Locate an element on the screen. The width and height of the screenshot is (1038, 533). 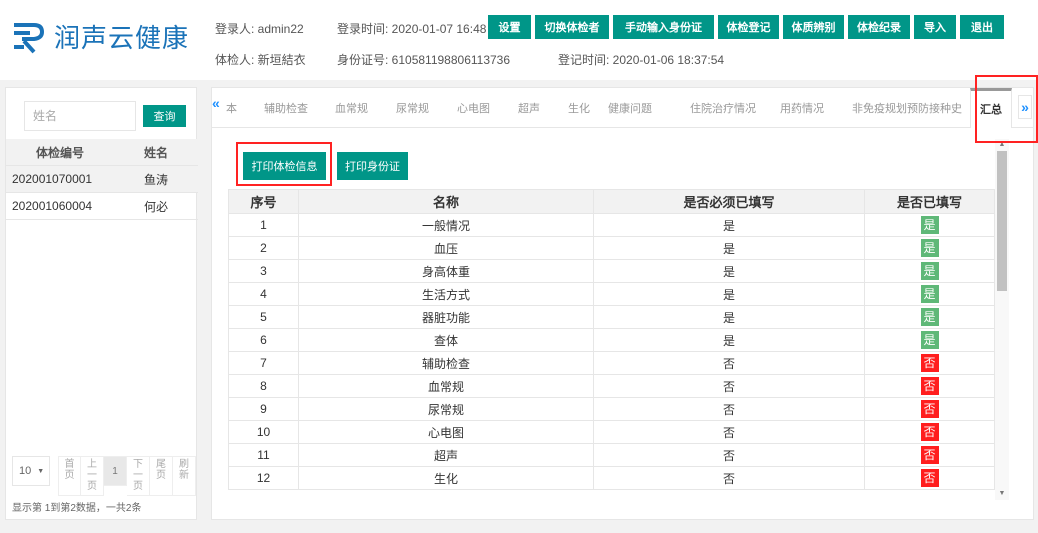
last-page-button: 尾 页 is located at coordinates (161, 476).